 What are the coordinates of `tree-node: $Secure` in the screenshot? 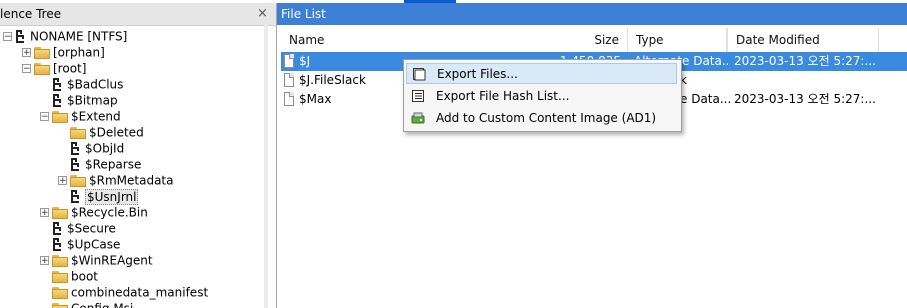 It's located at (78, 228).